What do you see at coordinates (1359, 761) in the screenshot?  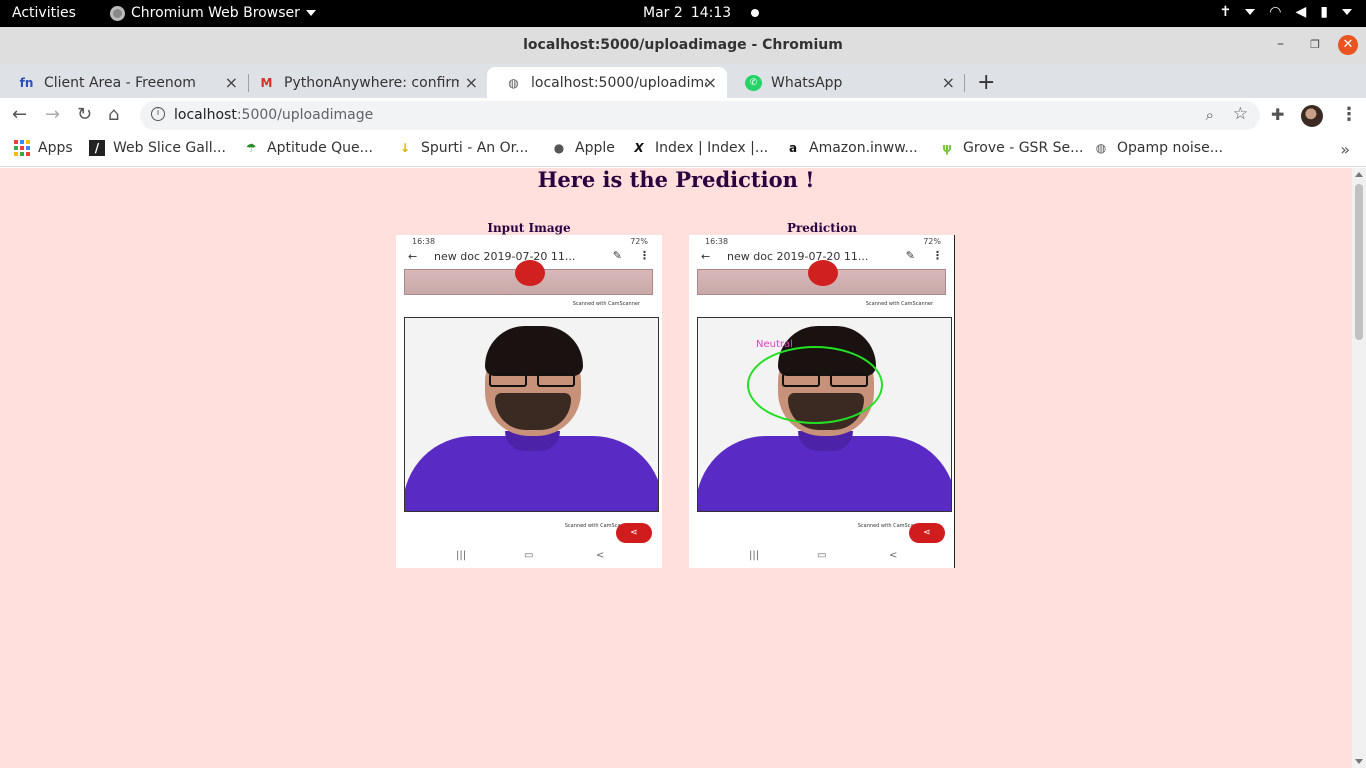 I see `scroll-down-icon` at bounding box center [1359, 761].